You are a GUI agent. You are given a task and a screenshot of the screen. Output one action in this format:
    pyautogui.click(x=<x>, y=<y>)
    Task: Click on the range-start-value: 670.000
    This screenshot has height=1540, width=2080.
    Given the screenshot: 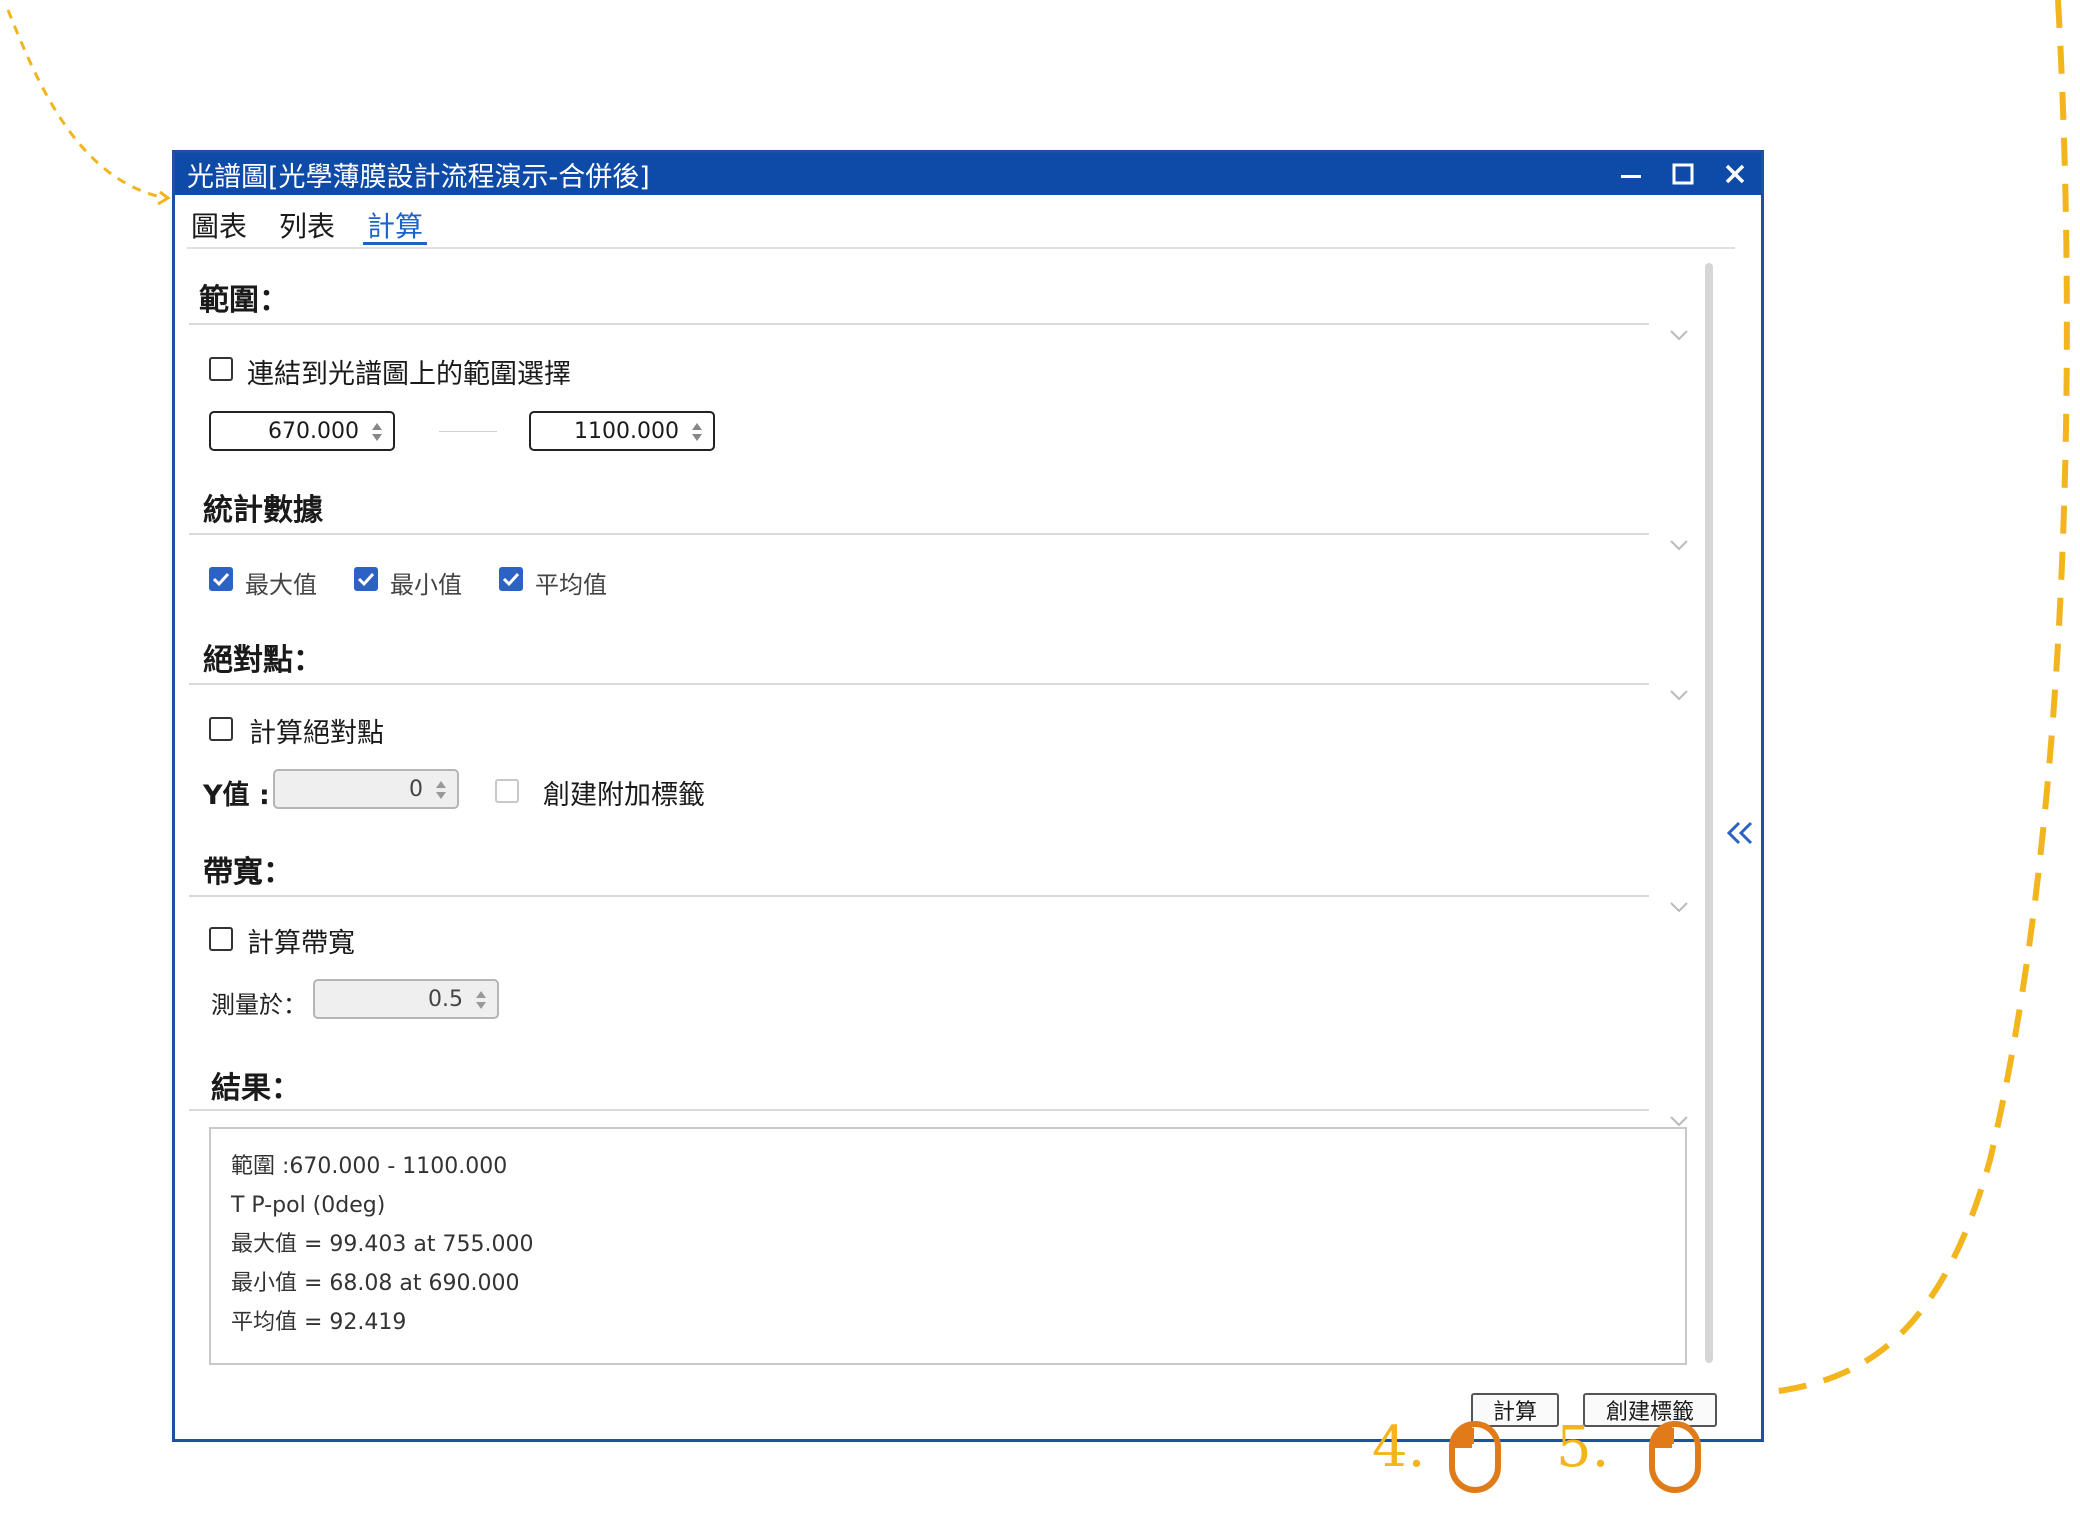 What is the action you would take?
    pyautogui.click(x=313, y=431)
    